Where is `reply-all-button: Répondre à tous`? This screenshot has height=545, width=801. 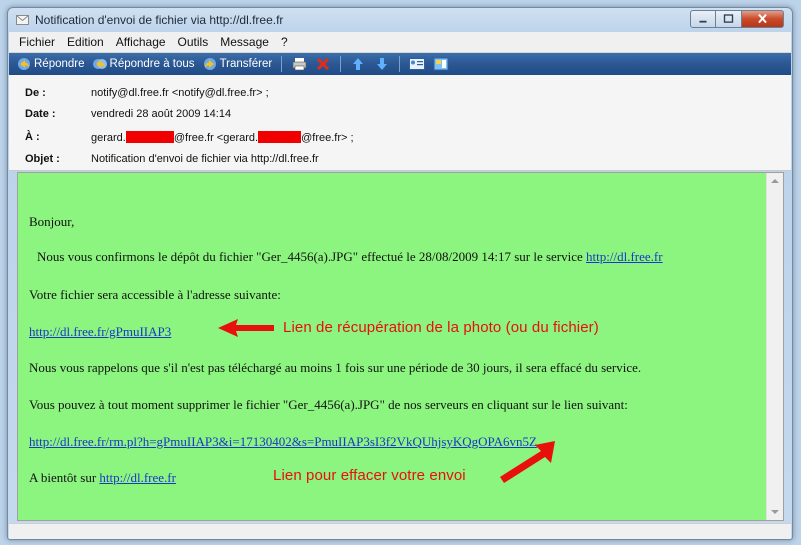 reply-all-button: Répondre à tous is located at coordinates (144, 64).